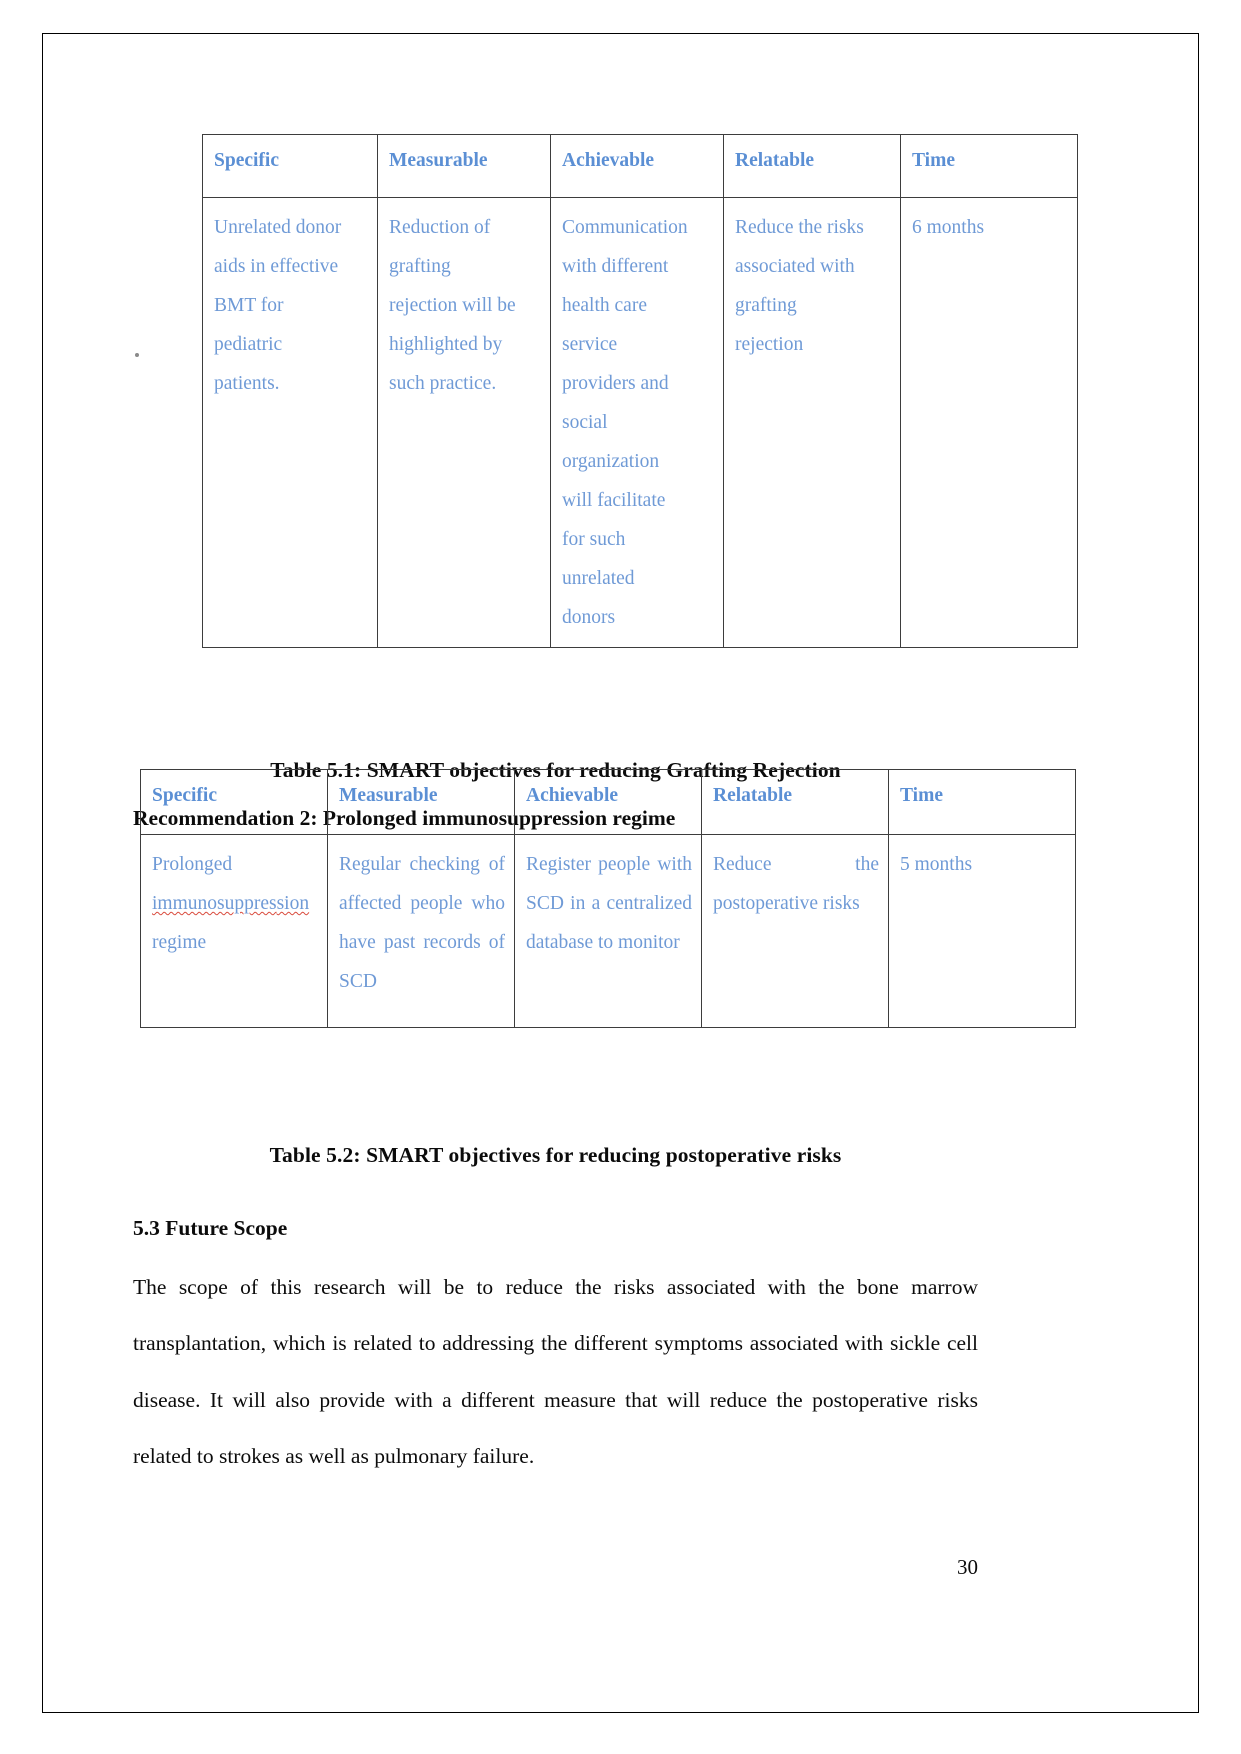 The image size is (1241, 1754). Describe the element at coordinates (248, 344) in the screenshot. I see `cell-line: pediatric` at that location.